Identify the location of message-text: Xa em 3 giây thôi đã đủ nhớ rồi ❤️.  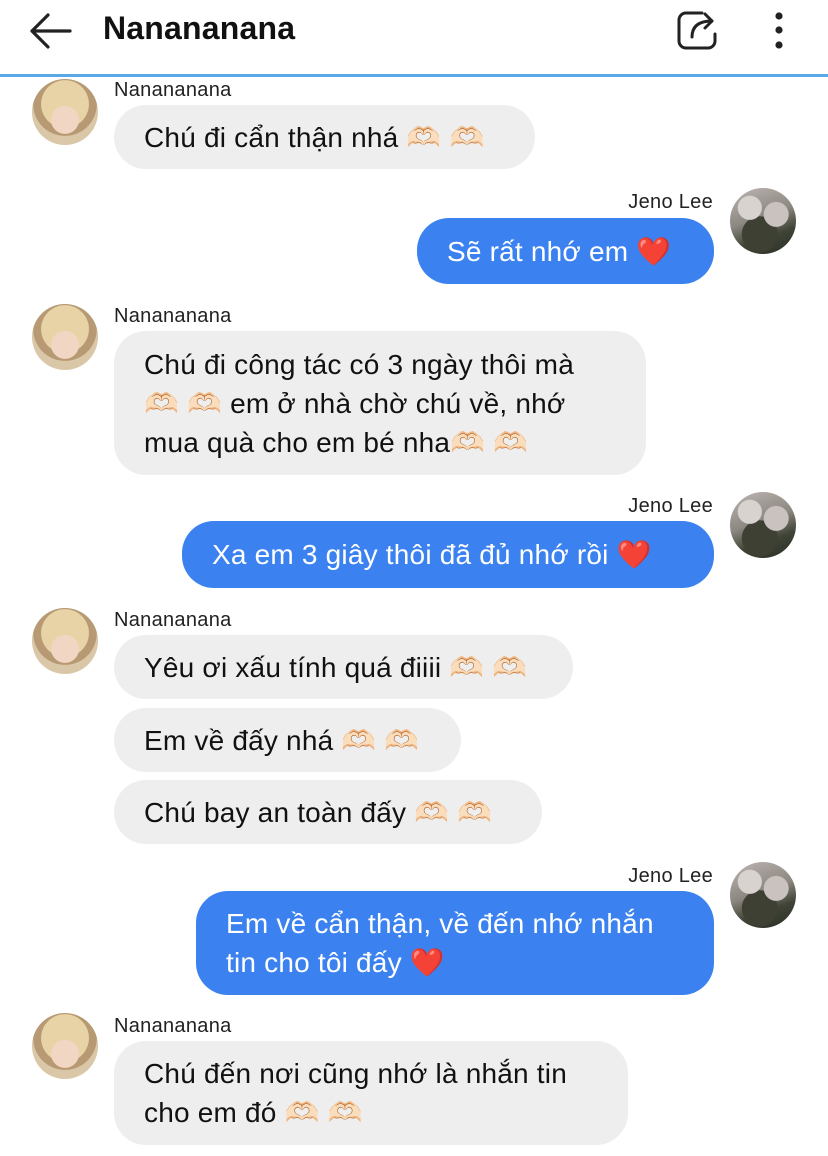
(432, 554).